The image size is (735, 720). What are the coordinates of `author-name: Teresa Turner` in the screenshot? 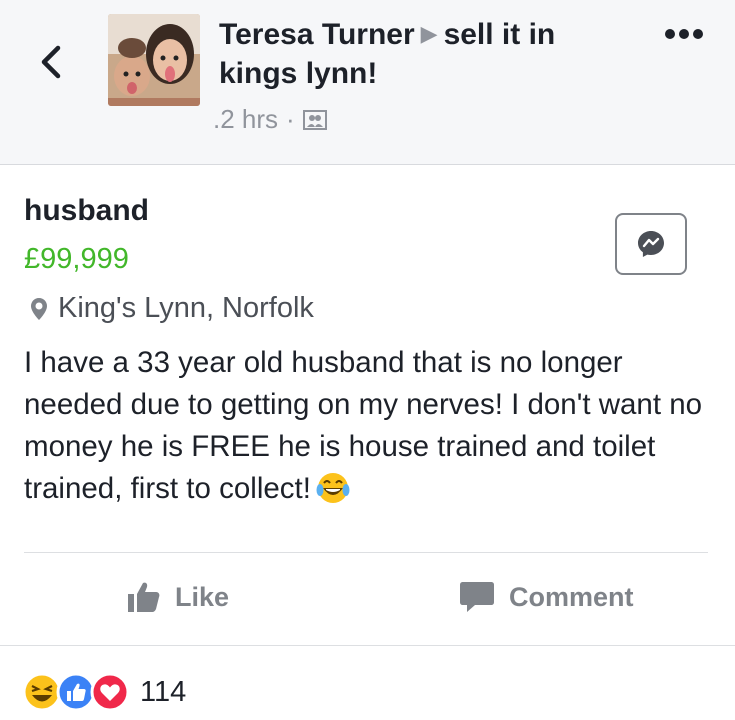 It's located at (317, 34).